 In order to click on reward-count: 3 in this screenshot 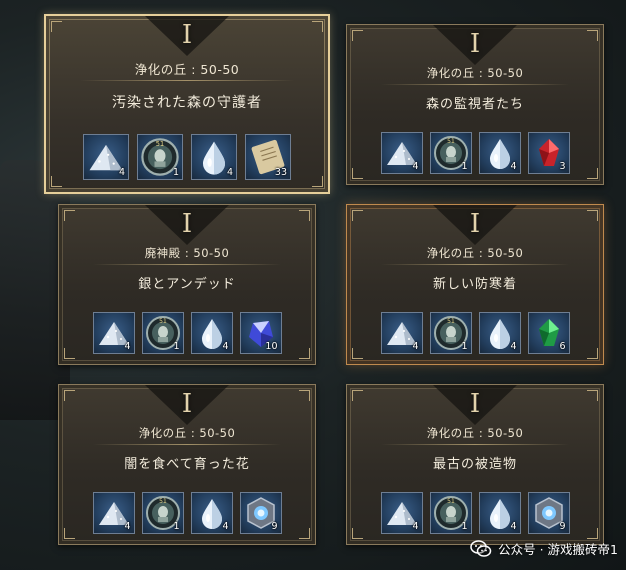, I will do `click(562, 166)`.